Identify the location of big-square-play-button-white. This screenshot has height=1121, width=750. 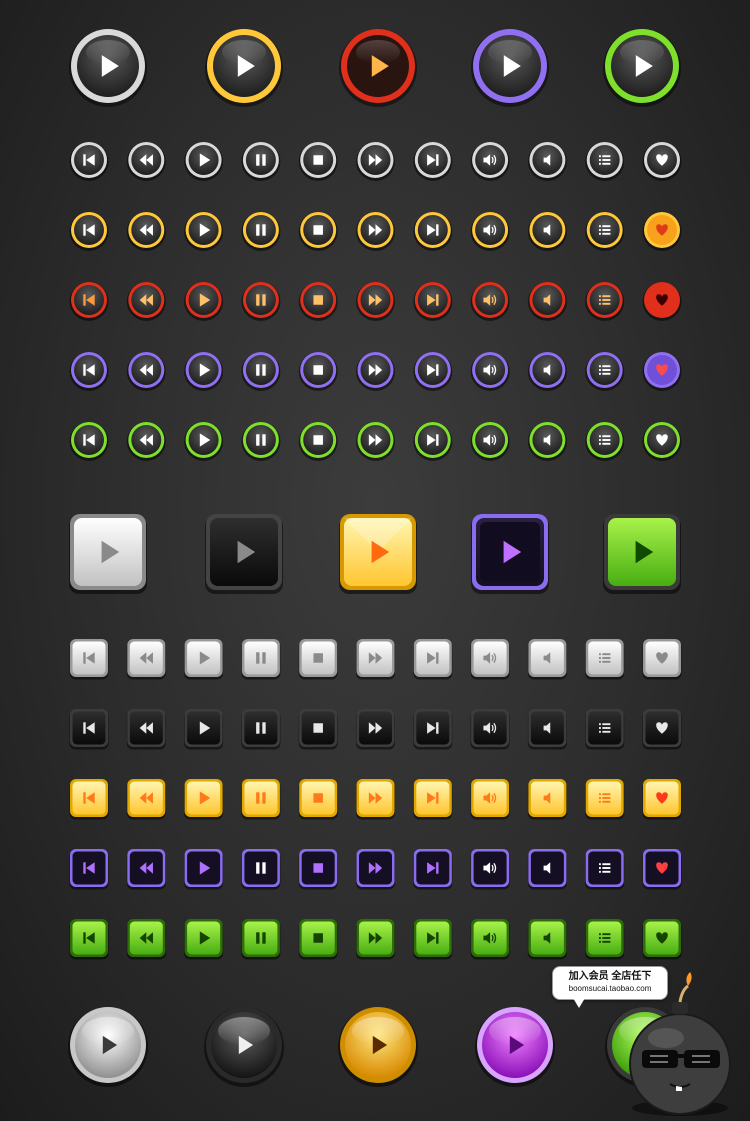
(108, 554).